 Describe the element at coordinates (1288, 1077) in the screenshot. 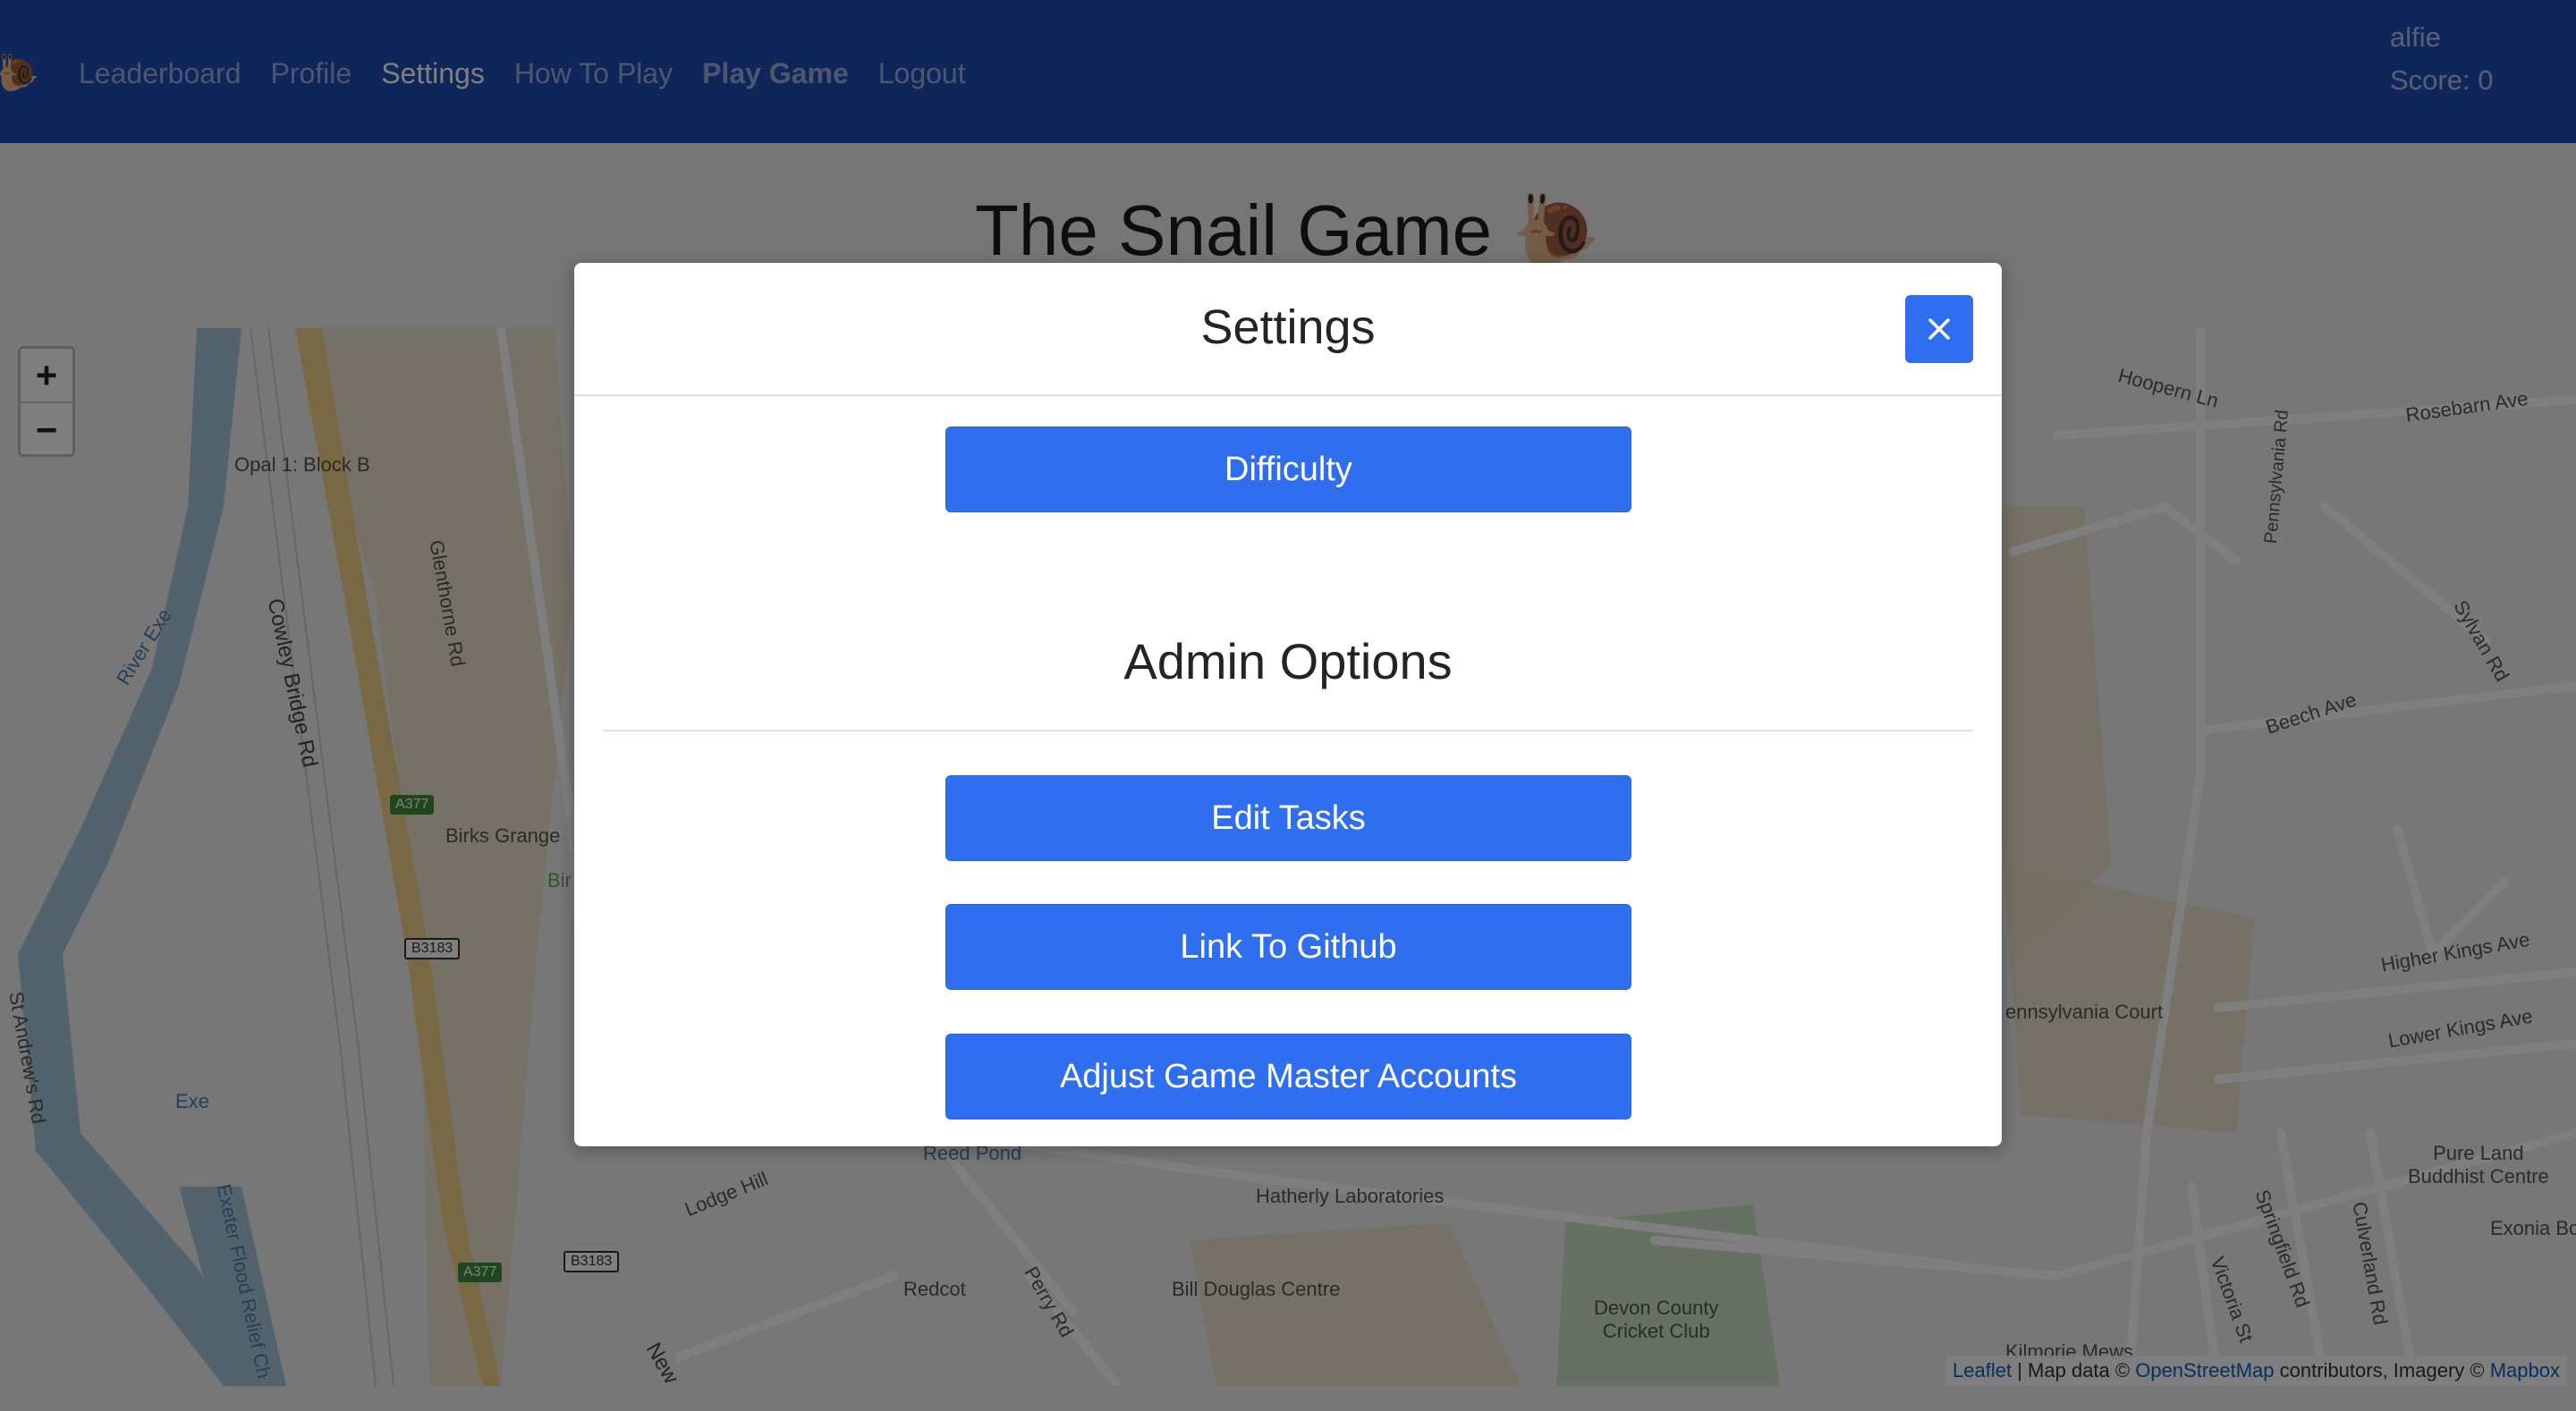

I see `adjust-game-master-button: Adjust Game Master Accounts` at that location.